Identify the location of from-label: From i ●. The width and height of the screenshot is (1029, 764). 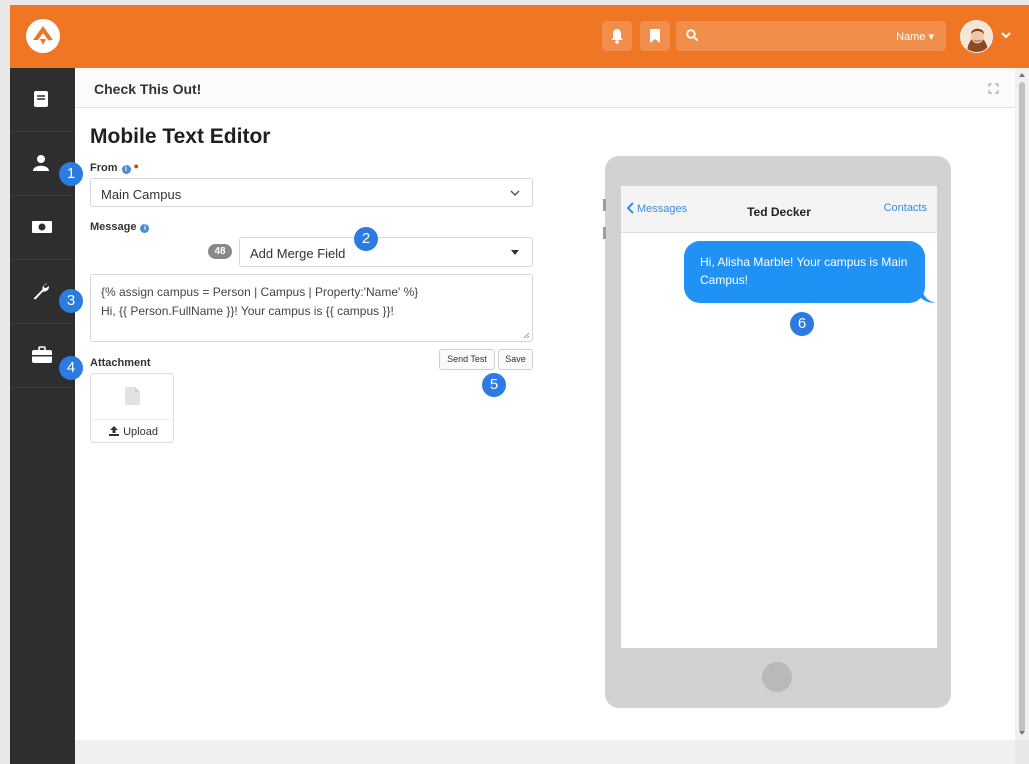
(114, 167).